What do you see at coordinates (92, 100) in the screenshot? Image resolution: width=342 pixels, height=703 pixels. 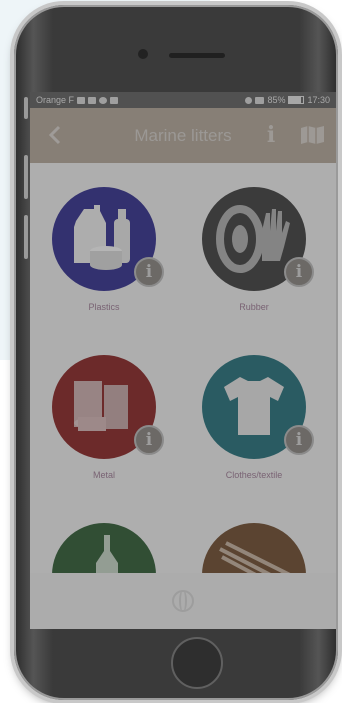 I see `notification-icon` at bounding box center [92, 100].